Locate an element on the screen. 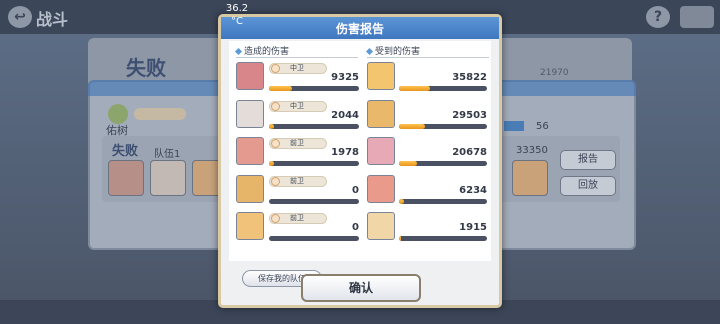  progress-bar is located at coordinates (514, 126).